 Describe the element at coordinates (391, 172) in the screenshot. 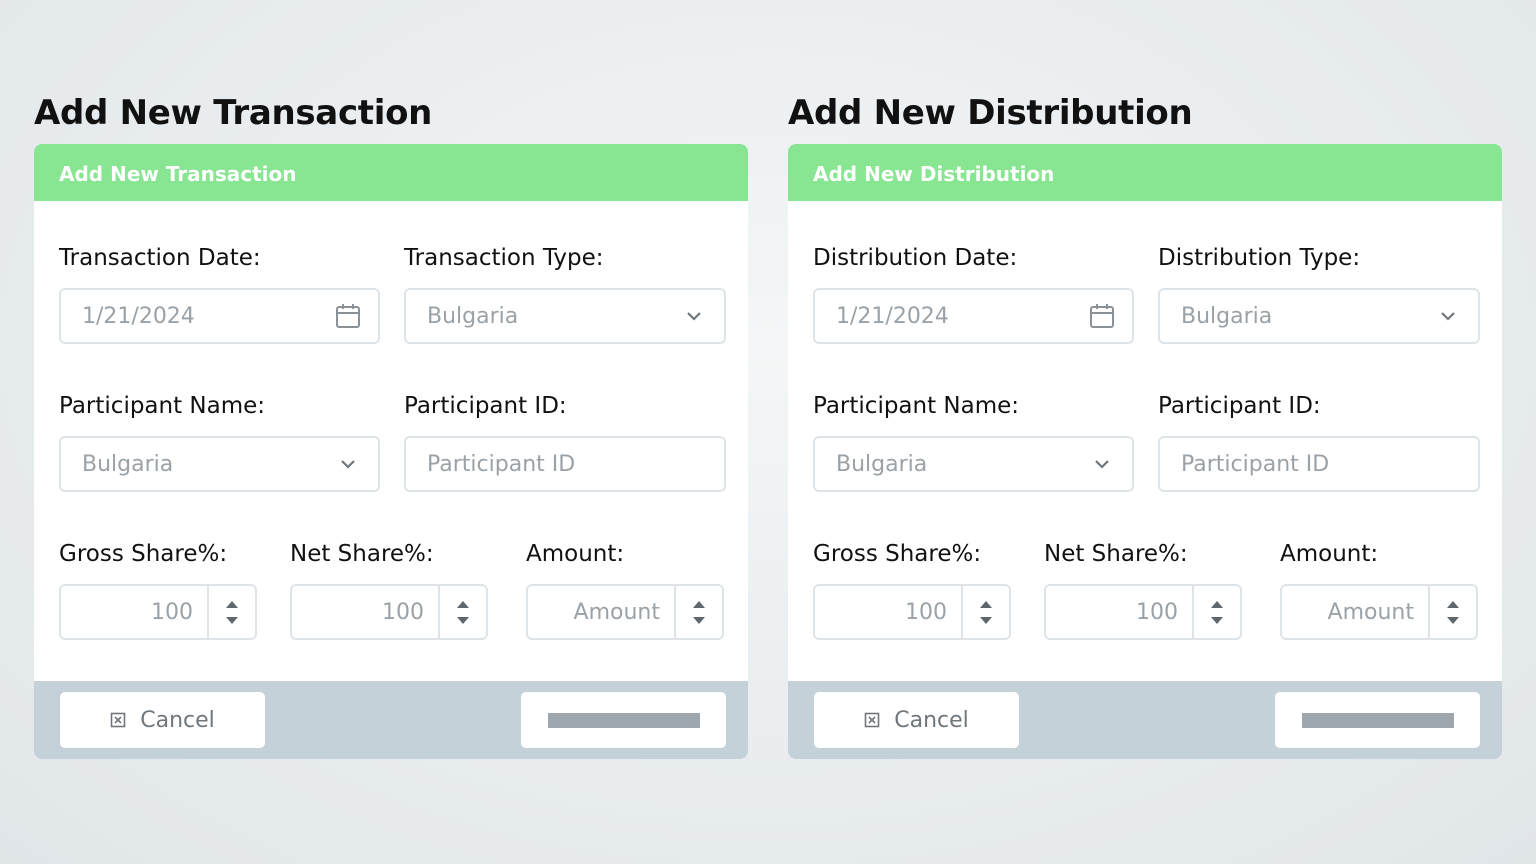

I see `card-header: Add New Transaction` at that location.